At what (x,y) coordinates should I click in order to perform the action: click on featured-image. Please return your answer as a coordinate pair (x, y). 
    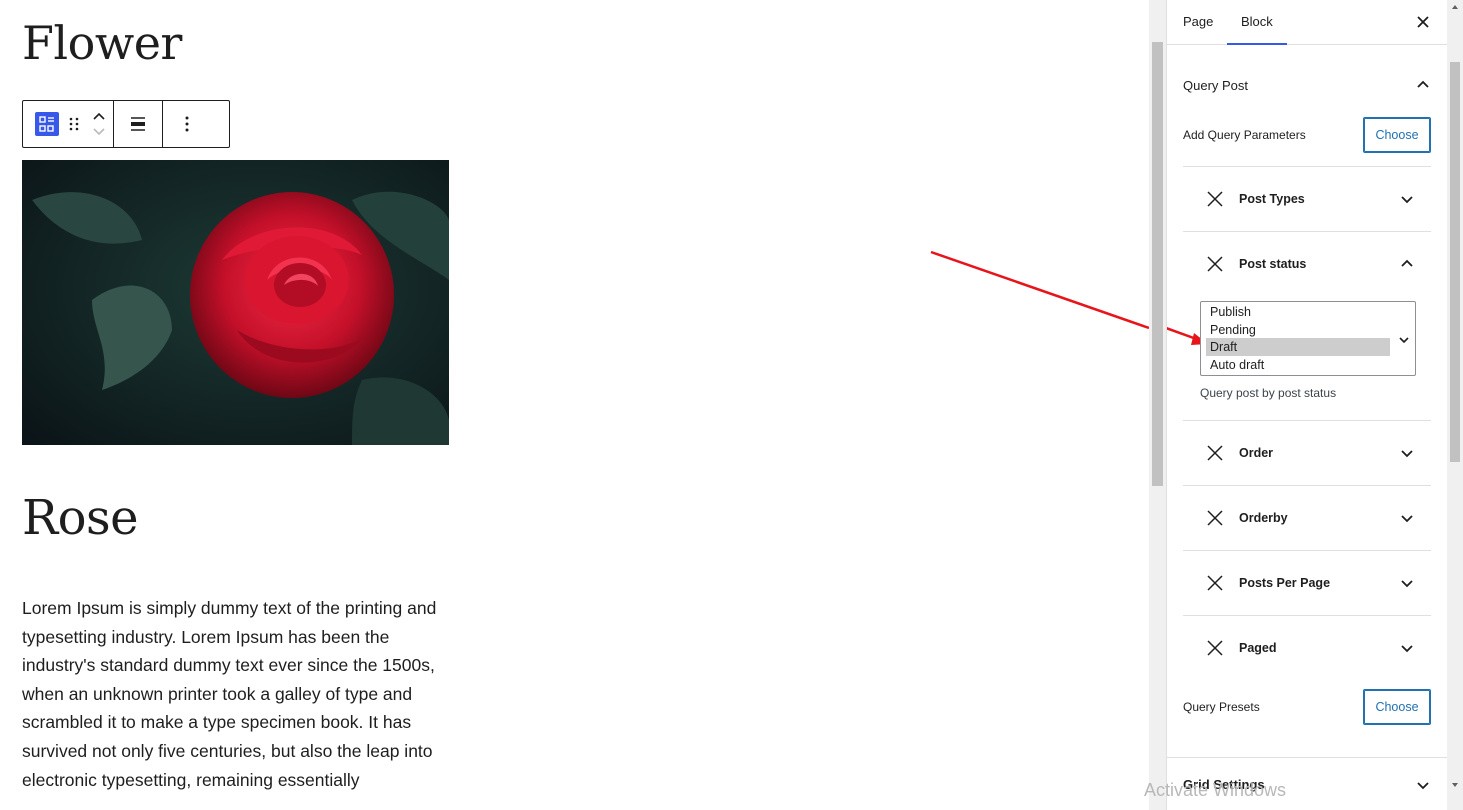
    Looking at the image, I should click on (235, 302).